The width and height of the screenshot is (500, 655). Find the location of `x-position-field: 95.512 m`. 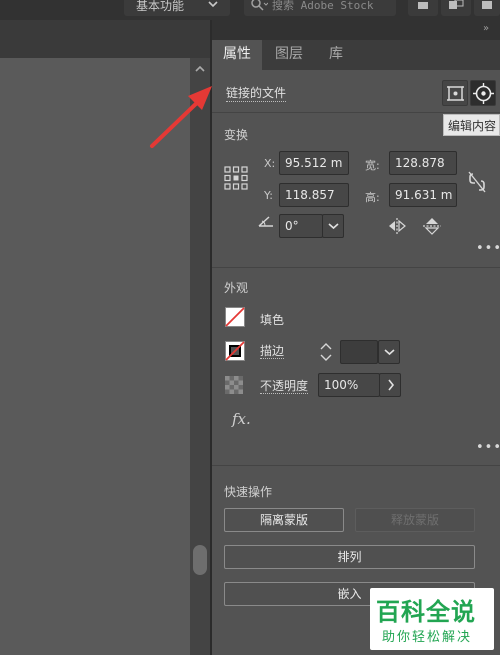

x-position-field: 95.512 m is located at coordinates (314, 163).